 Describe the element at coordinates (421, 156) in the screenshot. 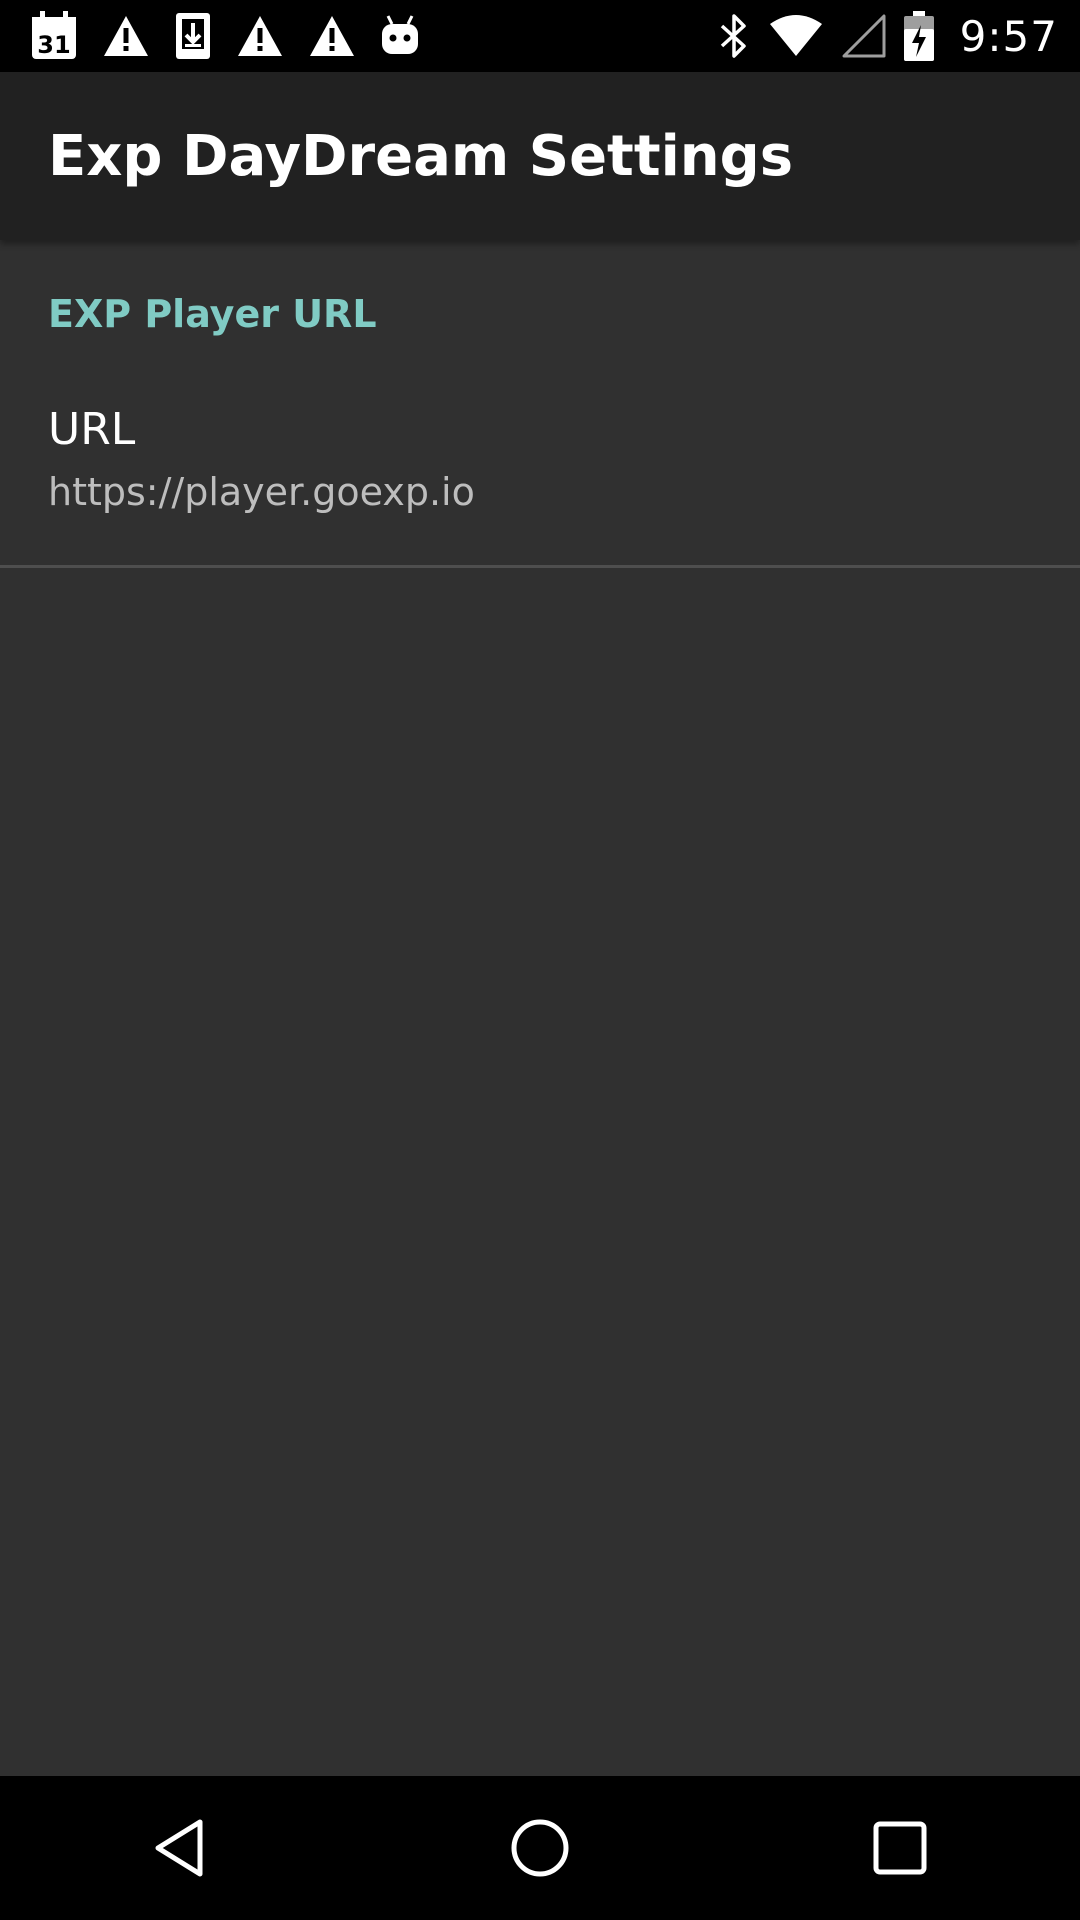

I see `page-title: Exp DayDream Settings` at that location.